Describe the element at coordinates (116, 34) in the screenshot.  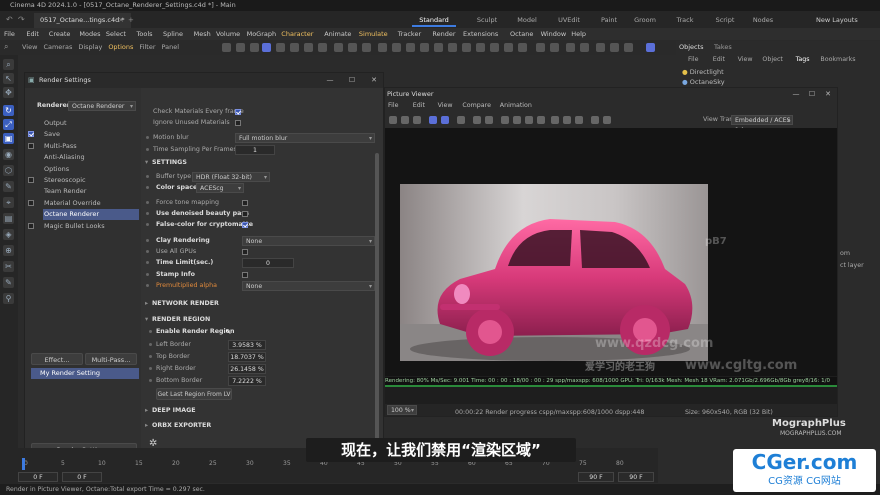
I see `menu-select: Select` at that location.